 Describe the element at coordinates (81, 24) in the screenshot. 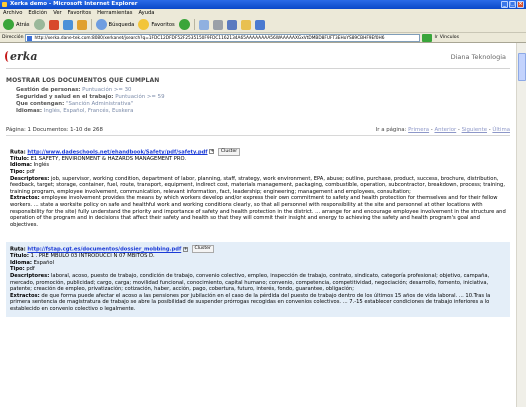

I see `home-icon` at that location.